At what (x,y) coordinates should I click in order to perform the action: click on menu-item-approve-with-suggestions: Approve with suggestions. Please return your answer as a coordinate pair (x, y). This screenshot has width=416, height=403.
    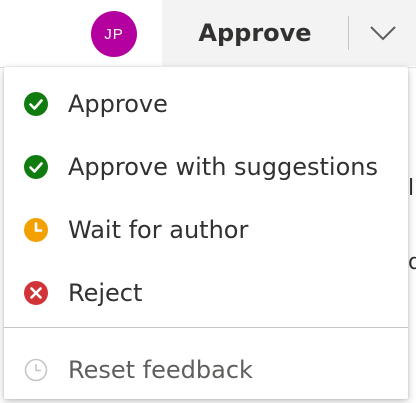
    Looking at the image, I should click on (206, 167).